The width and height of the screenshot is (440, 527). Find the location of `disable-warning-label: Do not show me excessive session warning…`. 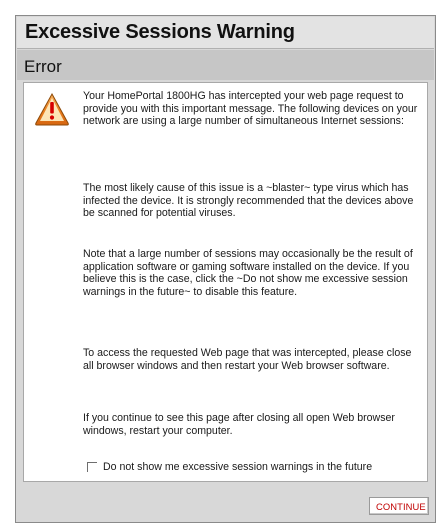

disable-warning-label: Do not show me excessive session warning… is located at coordinates (237, 467).